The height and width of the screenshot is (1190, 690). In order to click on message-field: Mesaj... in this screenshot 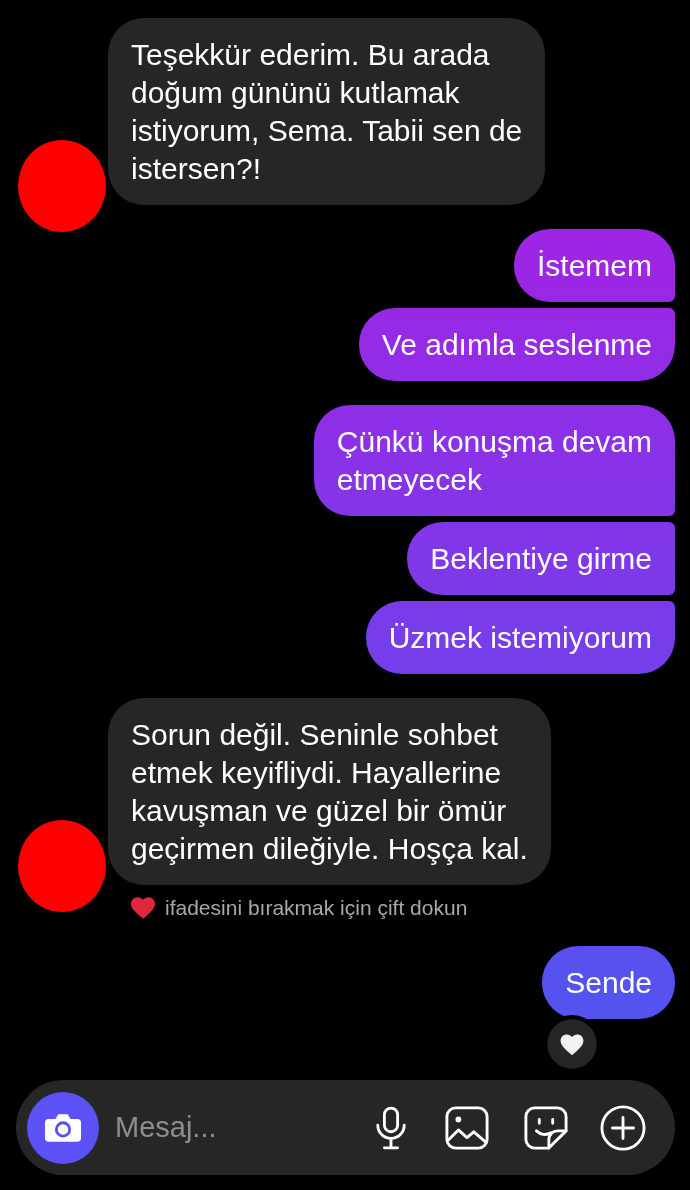, I will do `click(244, 1127)`.